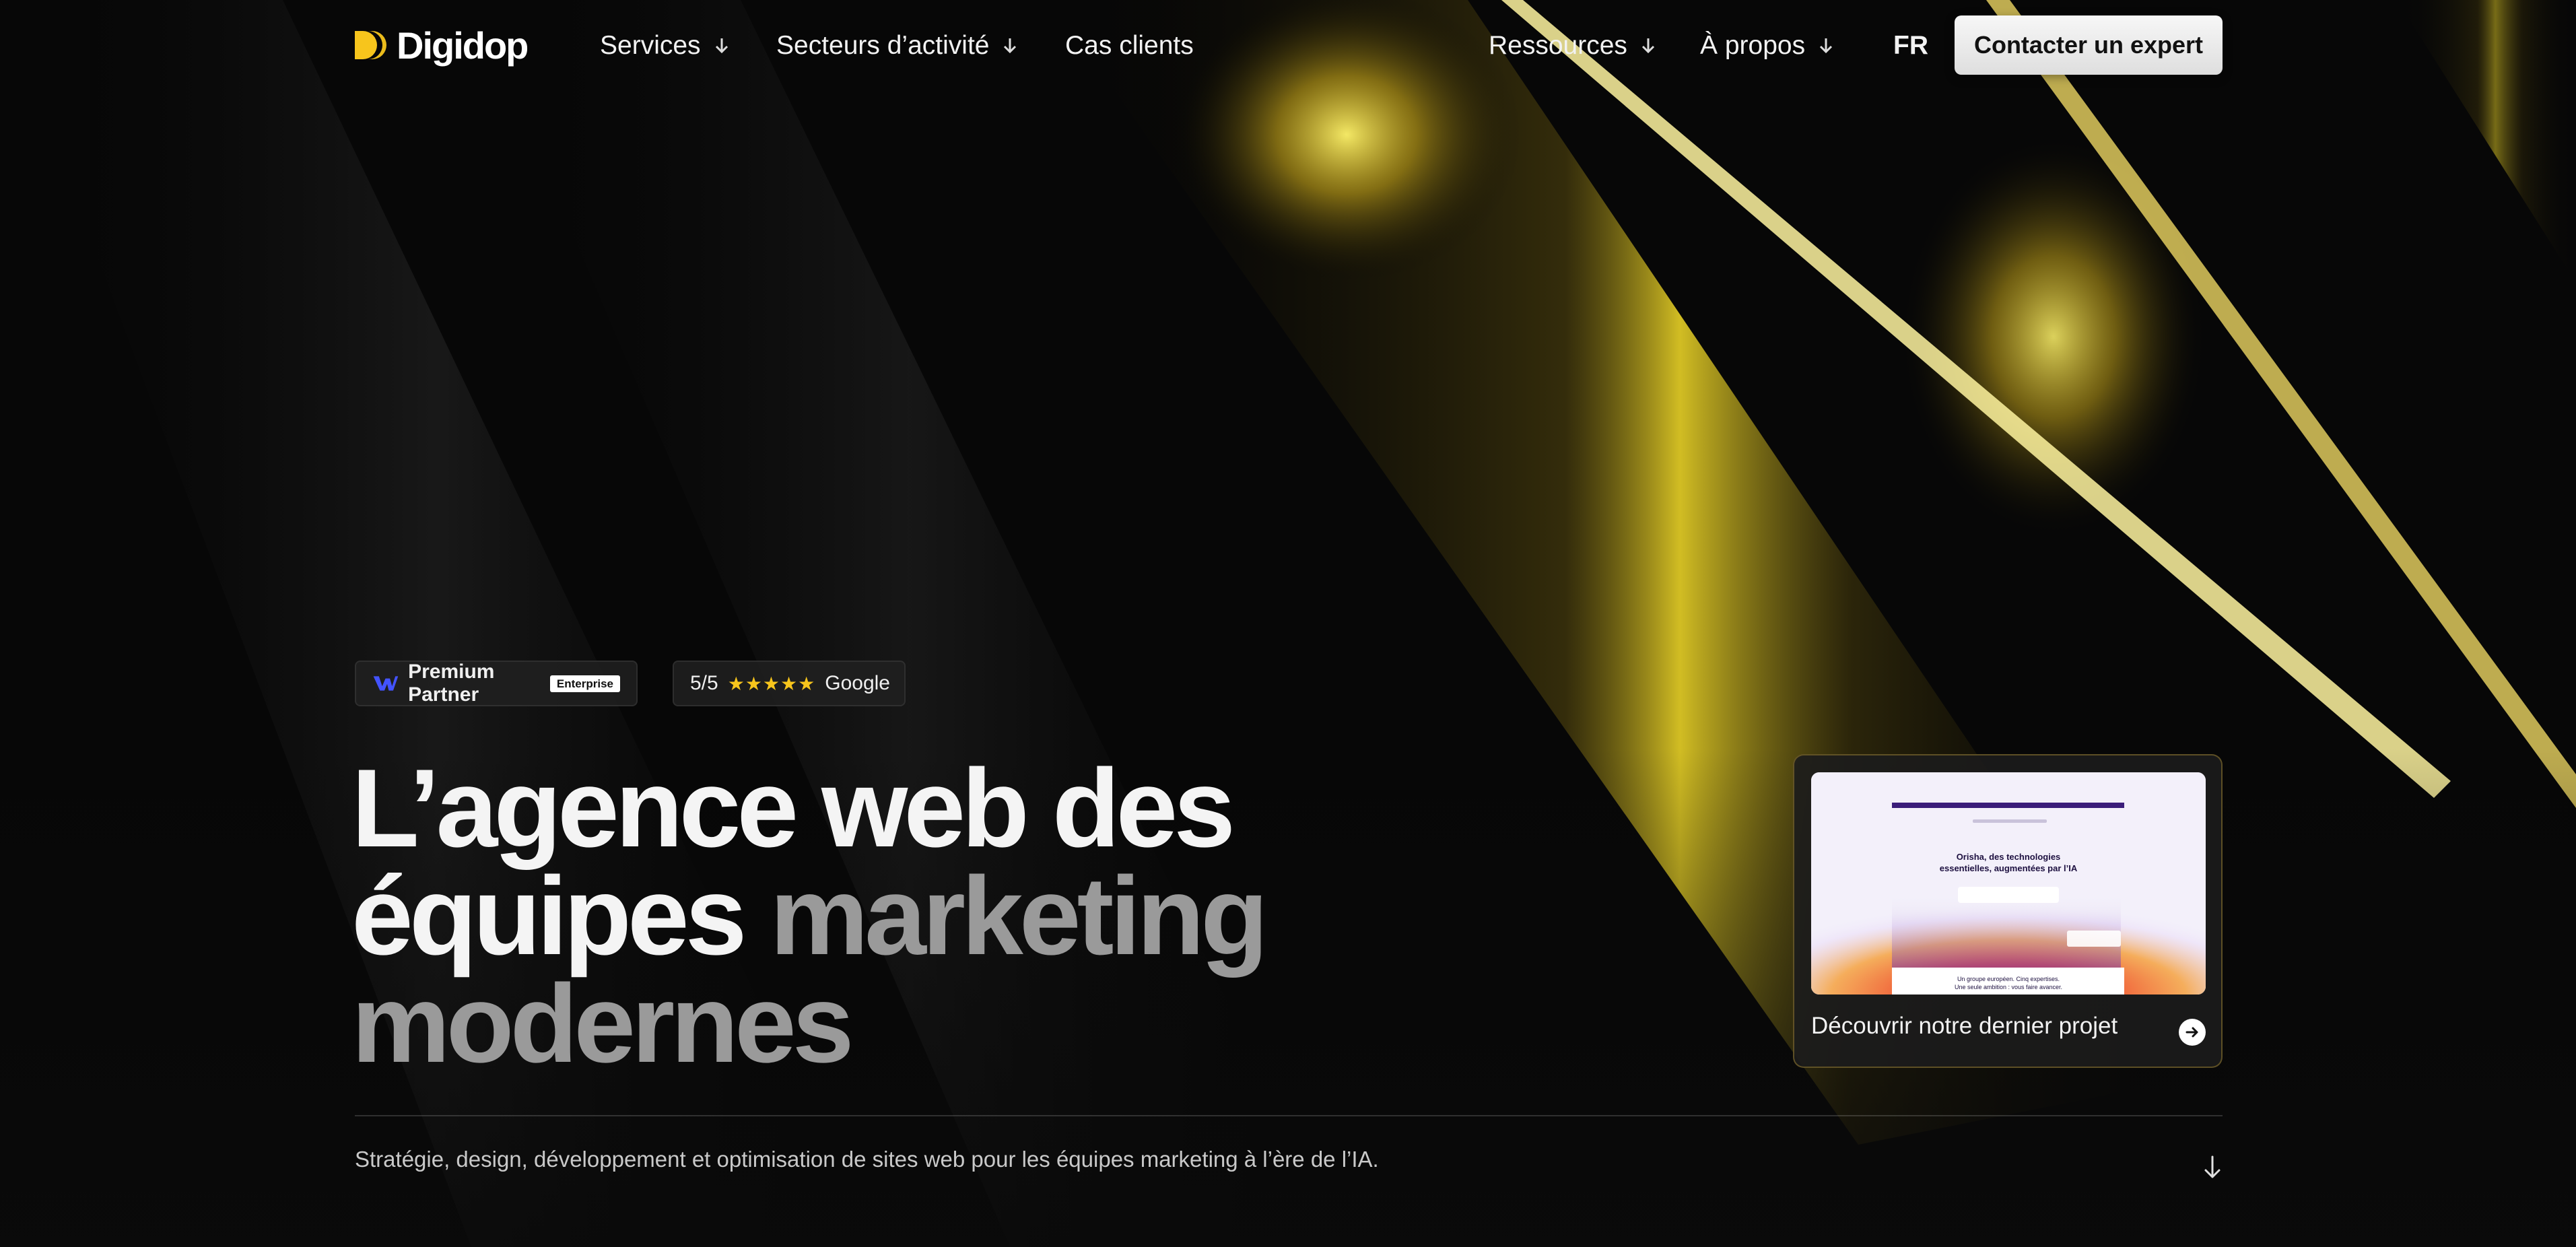  I want to click on digidop-logo-icon, so click(370, 45).